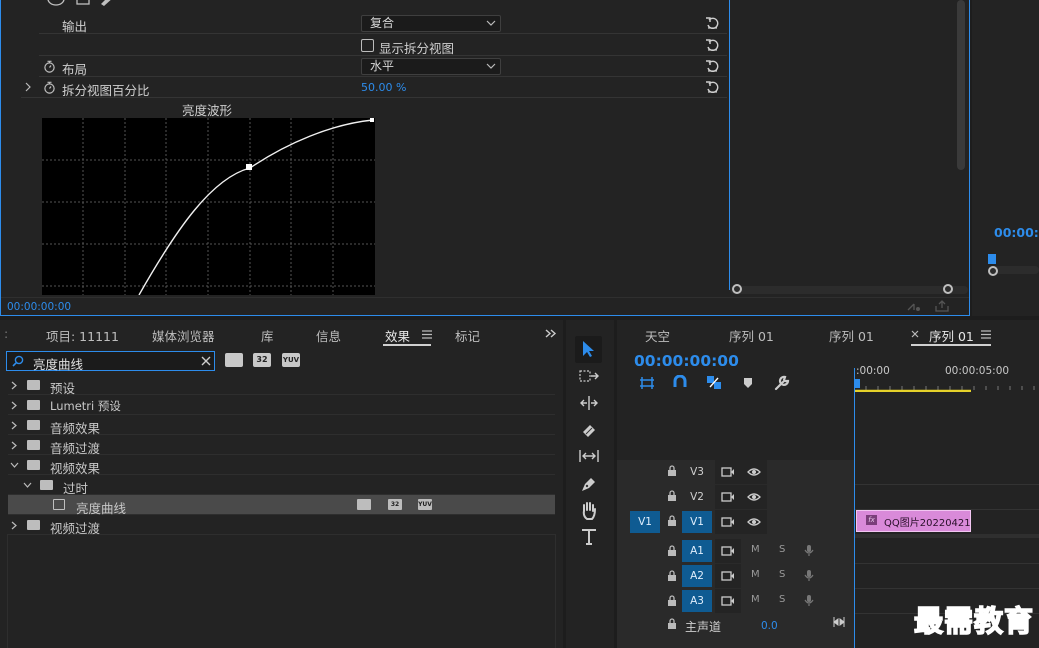  Describe the element at coordinates (589, 403) in the screenshot. I see `ripple-edit-tool-icon` at that location.